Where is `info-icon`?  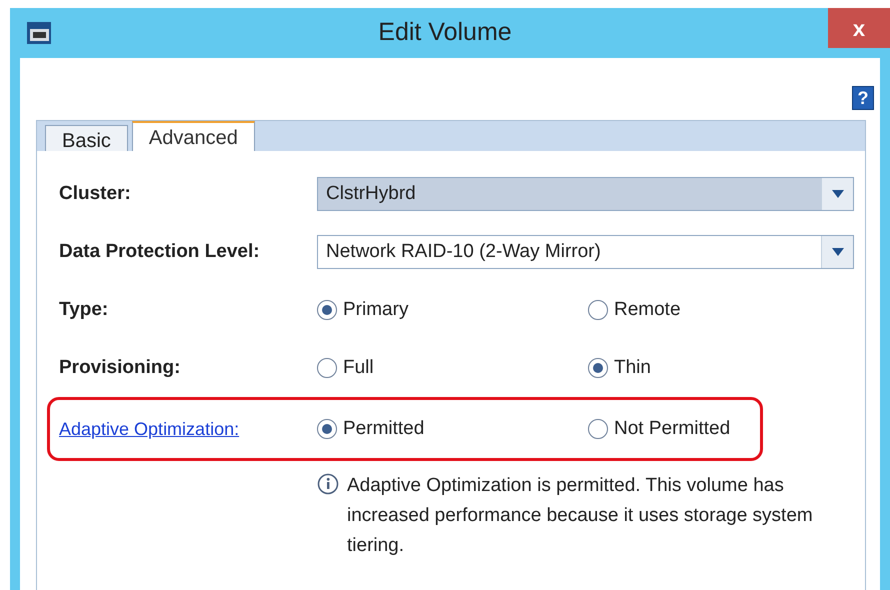 info-icon is located at coordinates (328, 484).